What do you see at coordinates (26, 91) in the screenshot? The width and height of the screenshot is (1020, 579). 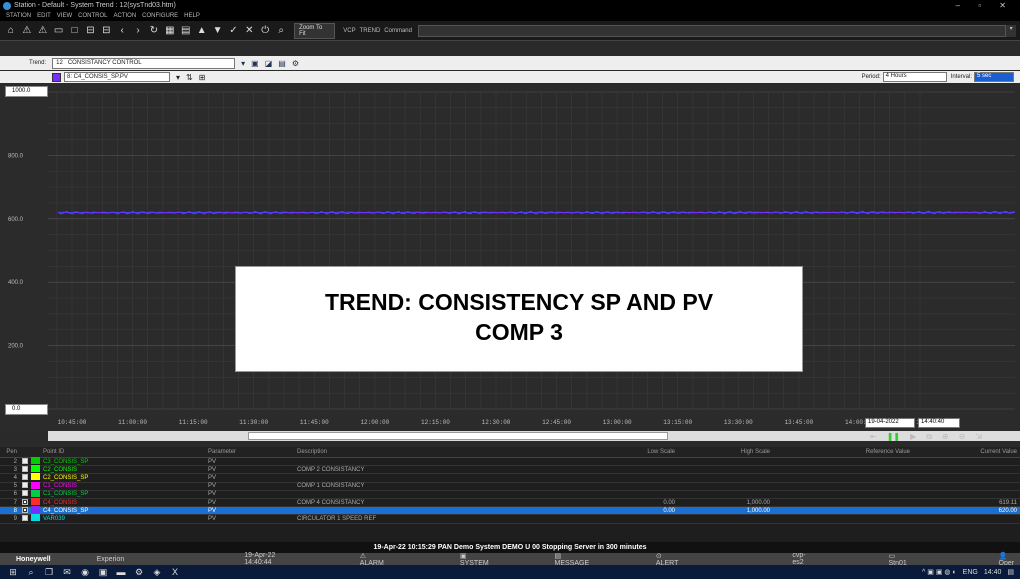 I see `y-max-input: 1000.0` at bounding box center [26, 91].